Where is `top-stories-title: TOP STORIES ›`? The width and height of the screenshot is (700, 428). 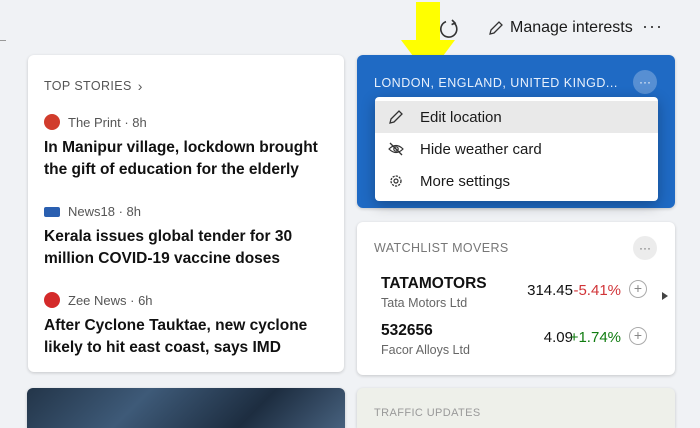
top-stories-title: TOP STORIES › is located at coordinates (93, 86).